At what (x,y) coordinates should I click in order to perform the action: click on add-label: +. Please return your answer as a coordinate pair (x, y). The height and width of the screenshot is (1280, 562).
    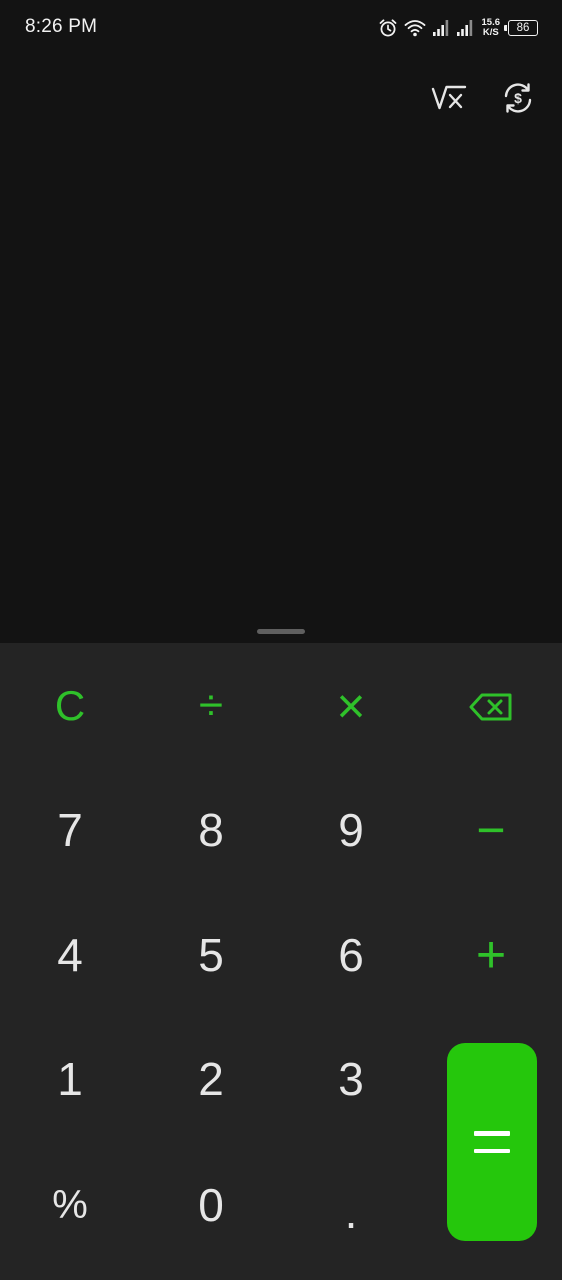
    Looking at the image, I should click on (491, 955).